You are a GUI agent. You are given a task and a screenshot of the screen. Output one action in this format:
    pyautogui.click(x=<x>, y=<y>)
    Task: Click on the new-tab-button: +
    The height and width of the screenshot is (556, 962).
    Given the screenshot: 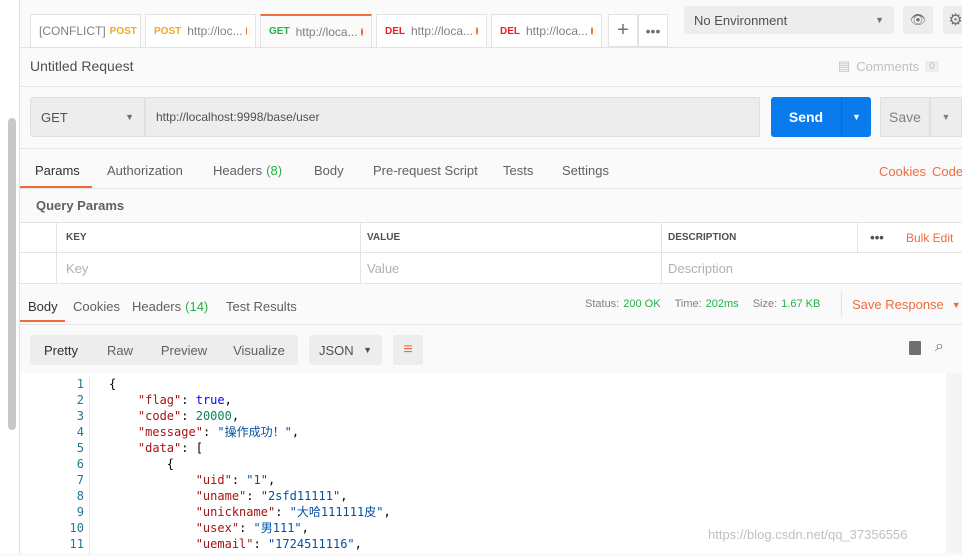 What is the action you would take?
    pyautogui.click(x=623, y=30)
    